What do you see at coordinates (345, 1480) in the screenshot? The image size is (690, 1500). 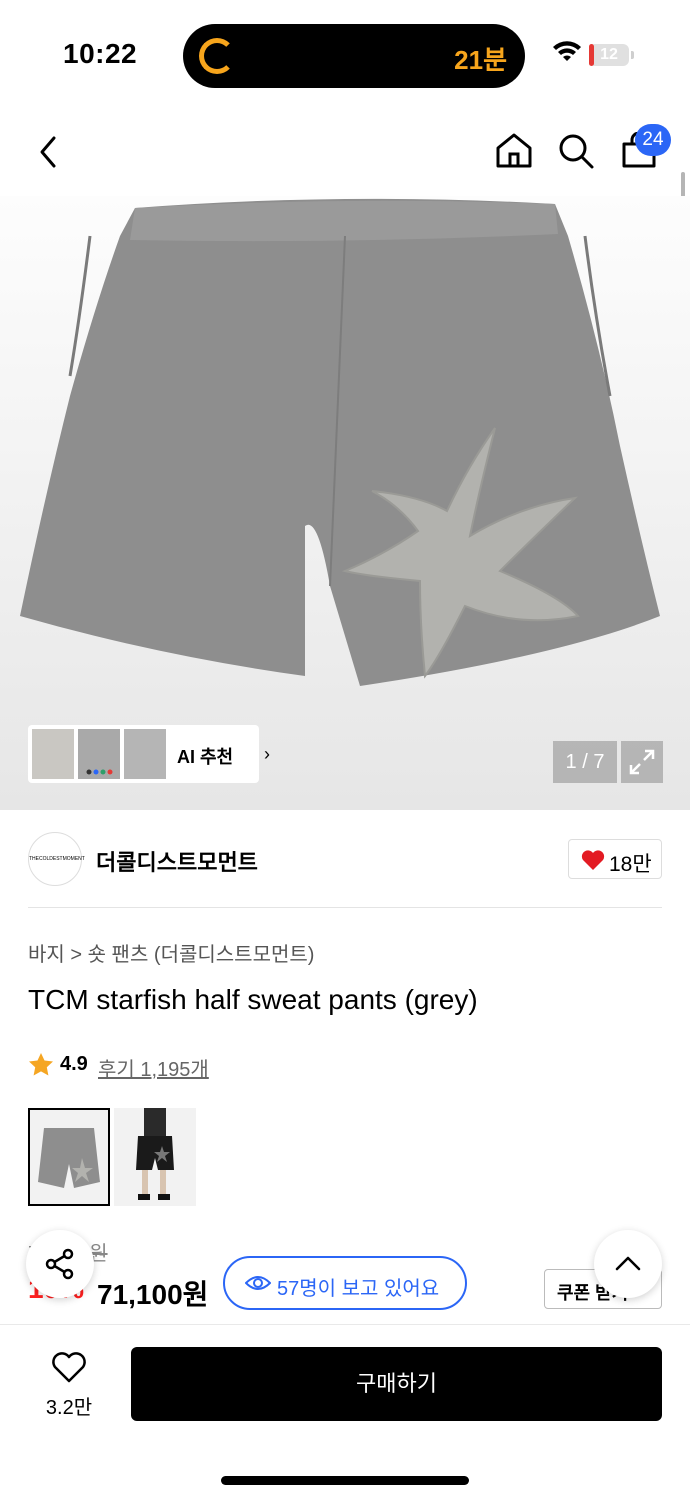 I see `home-indicator` at bounding box center [345, 1480].